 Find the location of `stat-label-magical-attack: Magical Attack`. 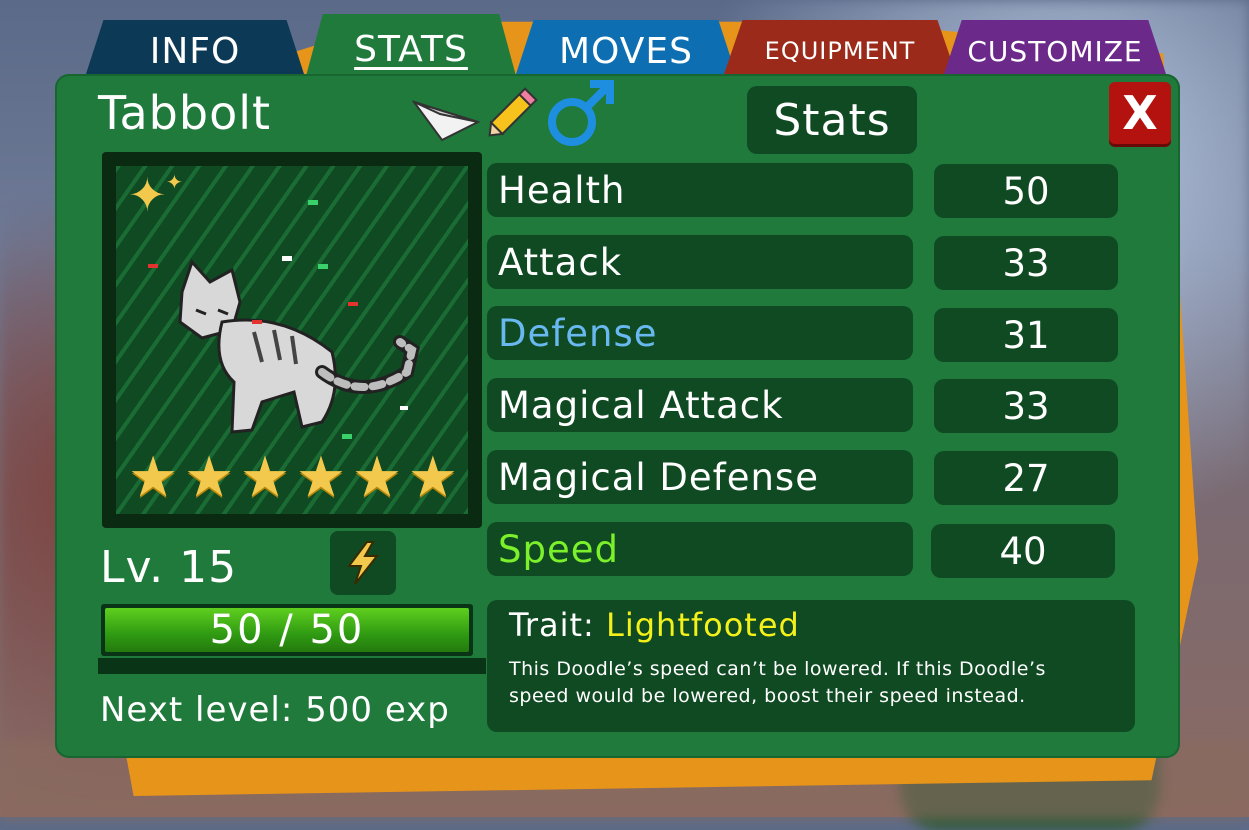

stat-label-magical-attack: Magical Attack is located at coordinates (700, 405).